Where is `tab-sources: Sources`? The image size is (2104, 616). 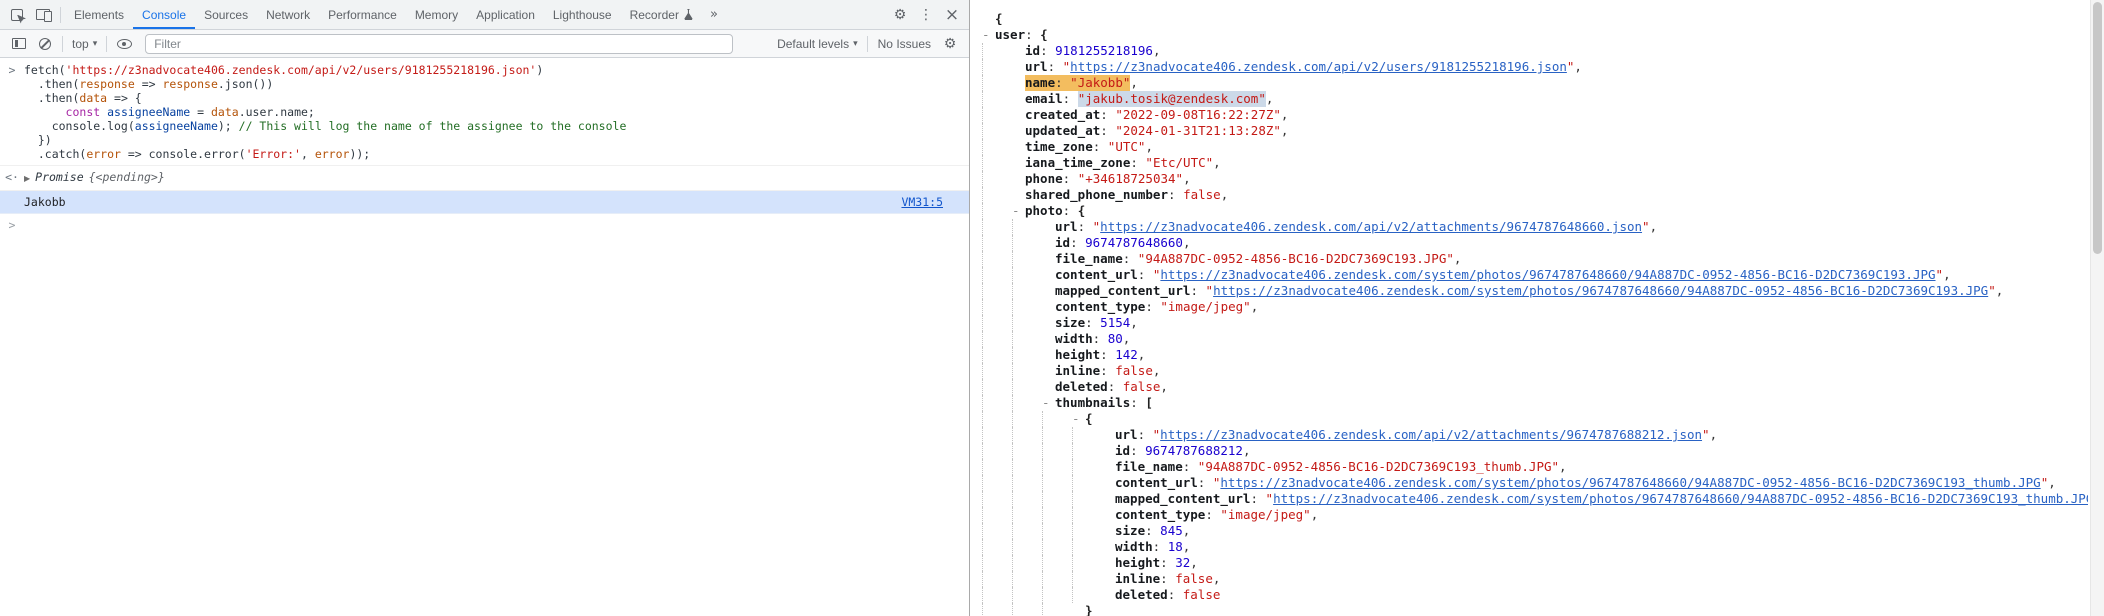 tab-sources: Sources is located at coordinates (226, 14).